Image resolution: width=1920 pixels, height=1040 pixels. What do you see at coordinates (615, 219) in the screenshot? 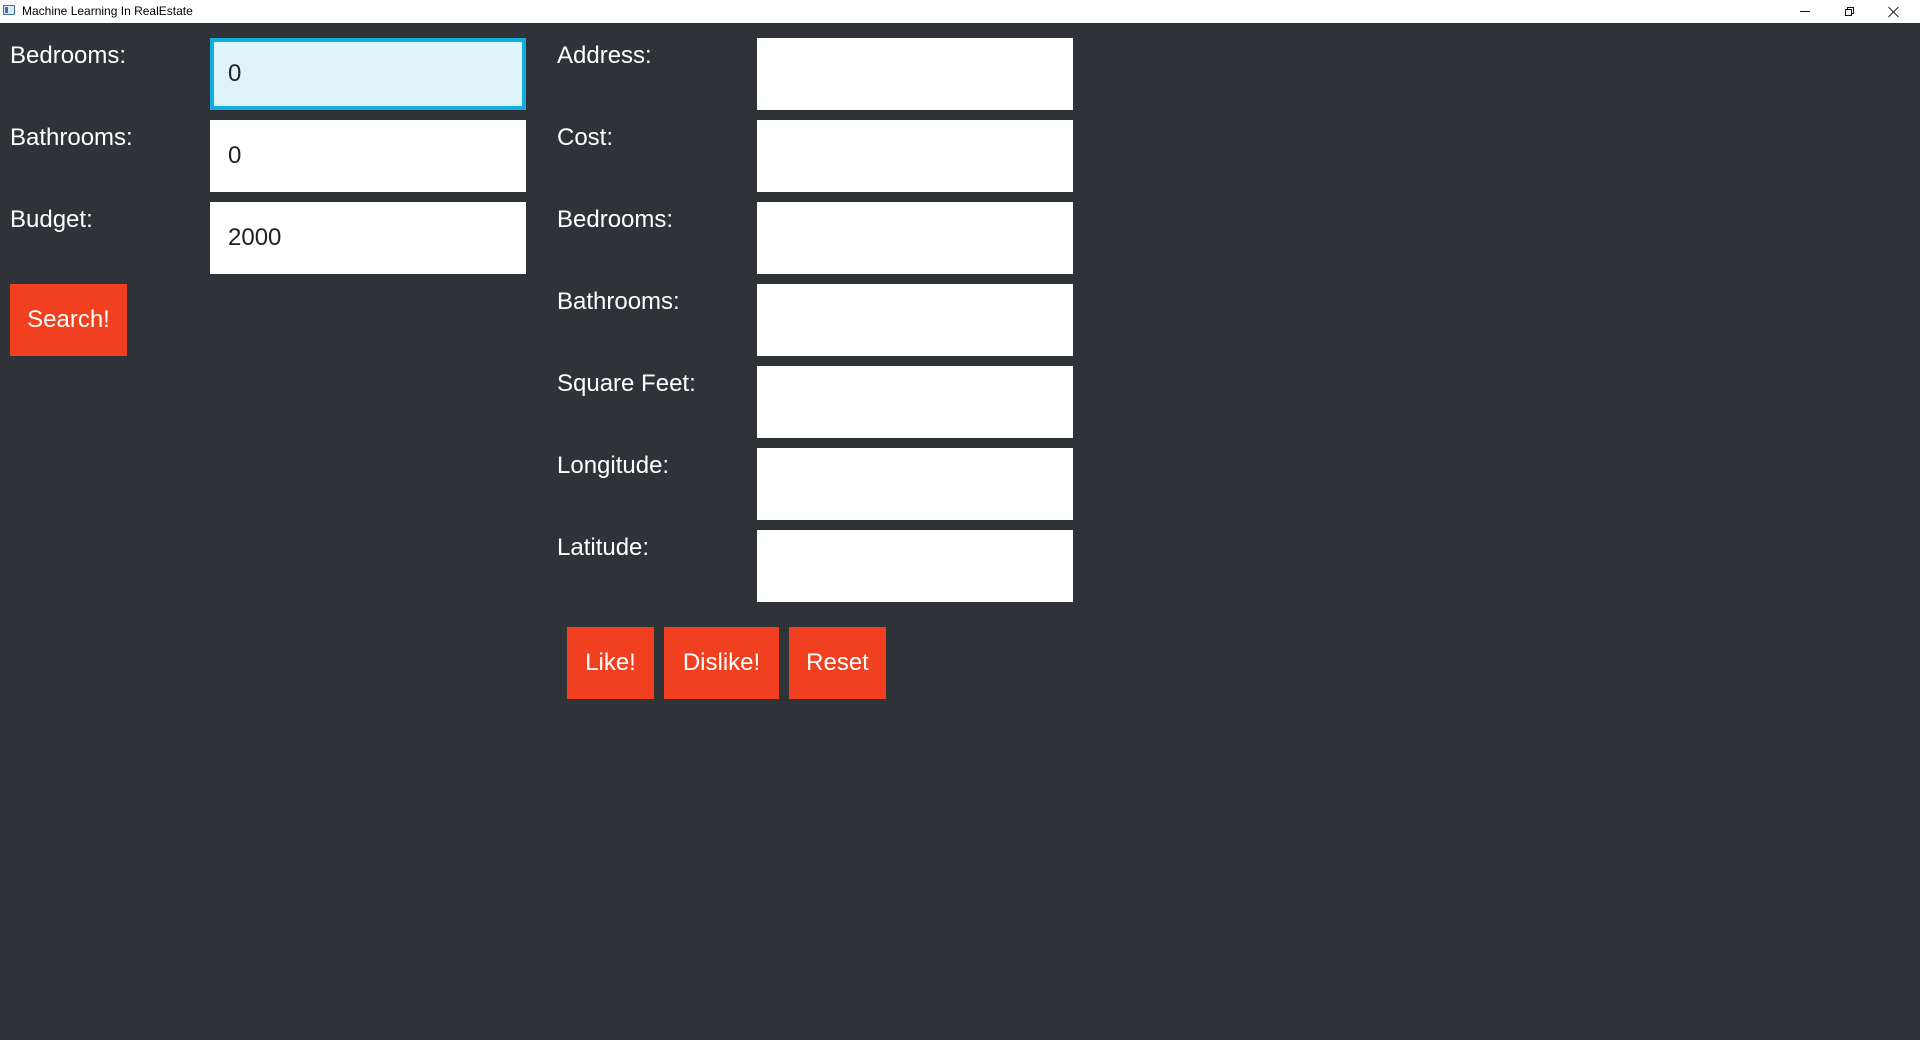
I see `details-bedrooms-label: Bedrooms:` at bounding box center [615, 219].